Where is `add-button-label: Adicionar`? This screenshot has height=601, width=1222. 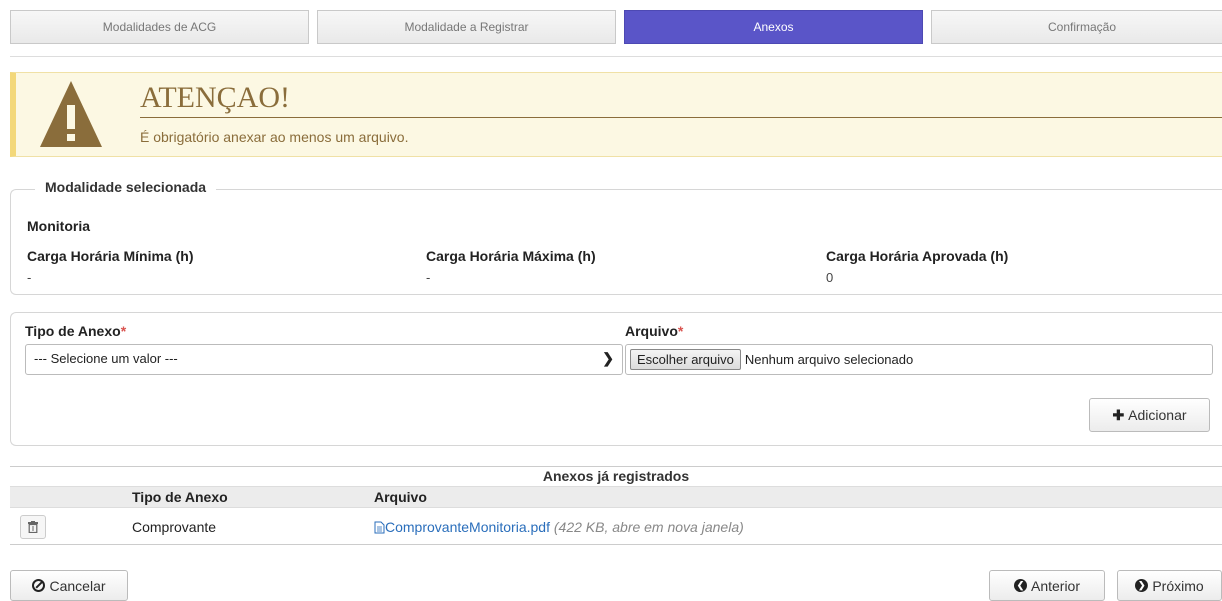 add-button-label: Adicionar is located at coordinates (1157, 415).